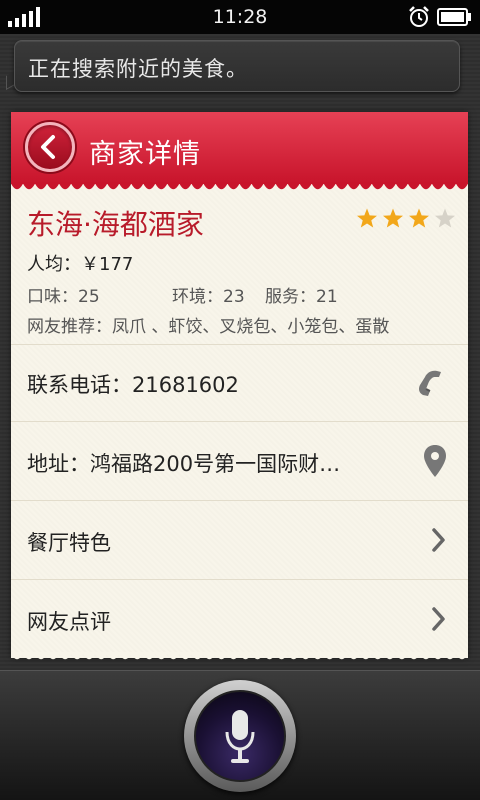 The width and height of the screenshot is (480, 800). Describe the element at coordinates (63, 297) in the screenshot. I see `score-taste: 口味：25` at that location.